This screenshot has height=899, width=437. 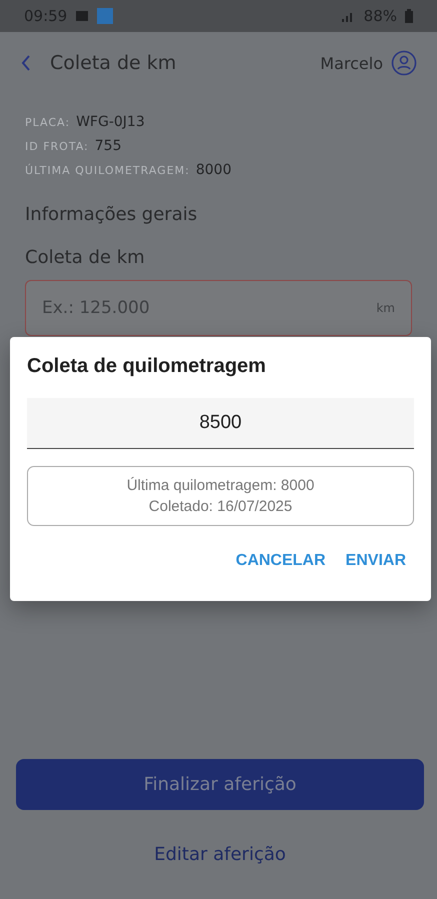 What do you see at coordinates (220, 423) in the screenshot?
I see `km-value-field: 8500` at bounding box center [220, 423].